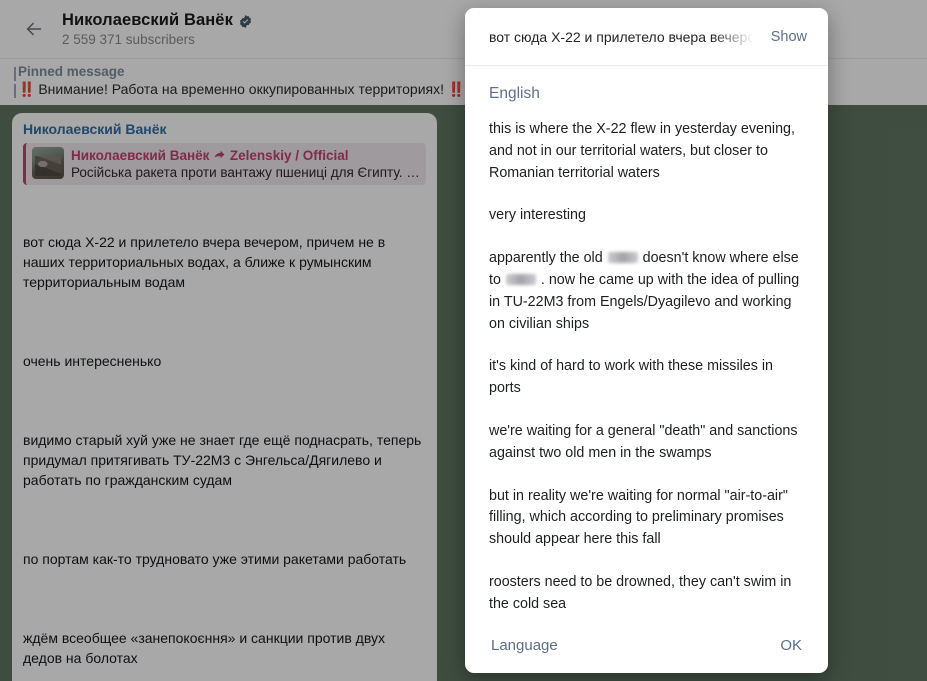  What do you see at coordinates (514, 93) in the screenshot?
I see `language-heading: English` at bounding box center [514, 93].